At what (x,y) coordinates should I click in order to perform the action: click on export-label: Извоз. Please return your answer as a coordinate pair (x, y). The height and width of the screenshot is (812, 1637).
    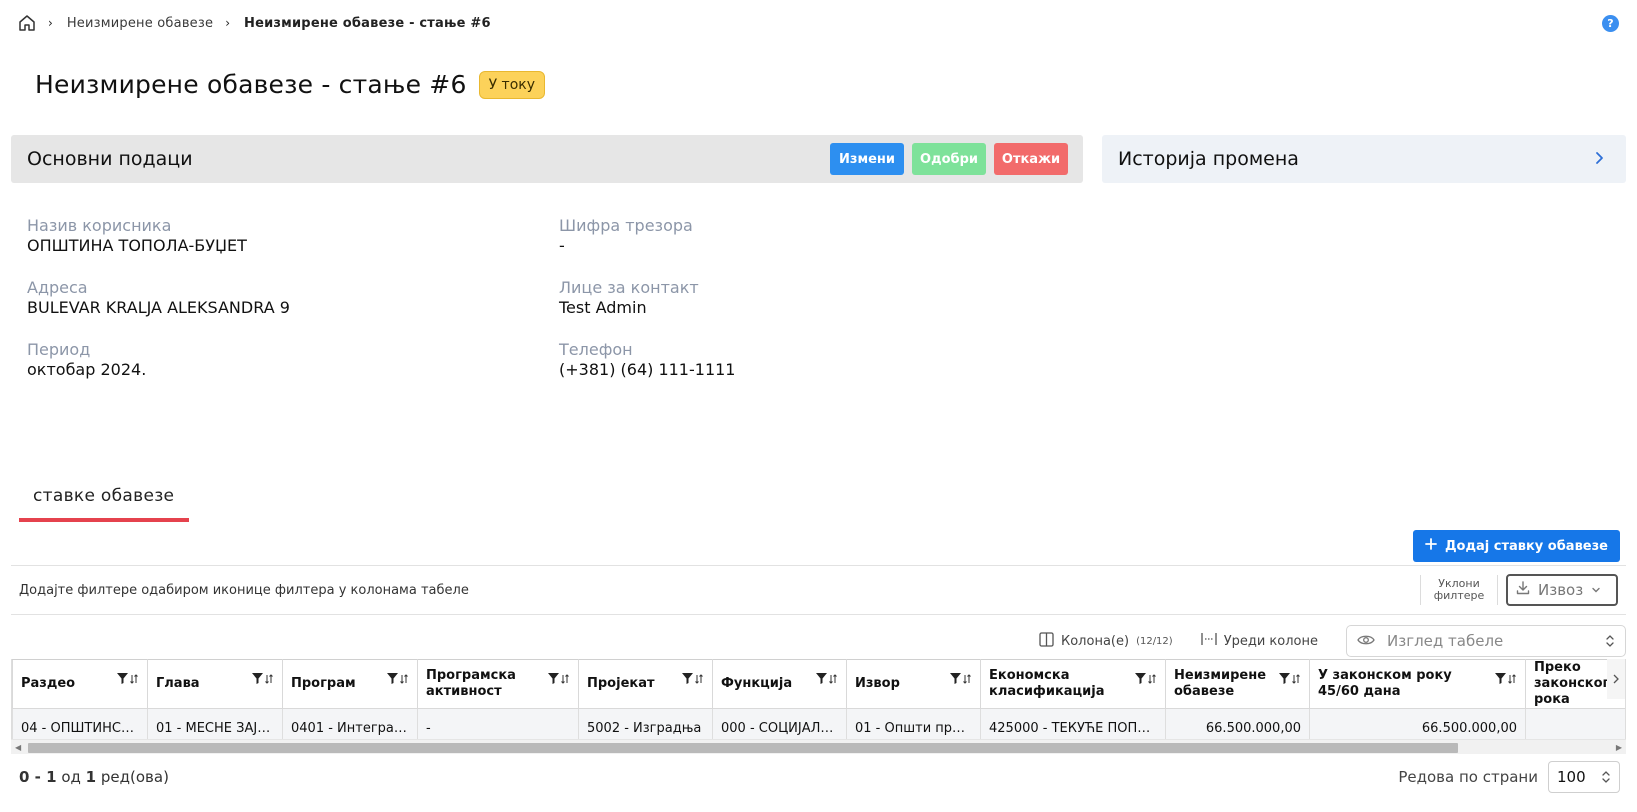
    Looking at the image, I should click on (1561, 590).